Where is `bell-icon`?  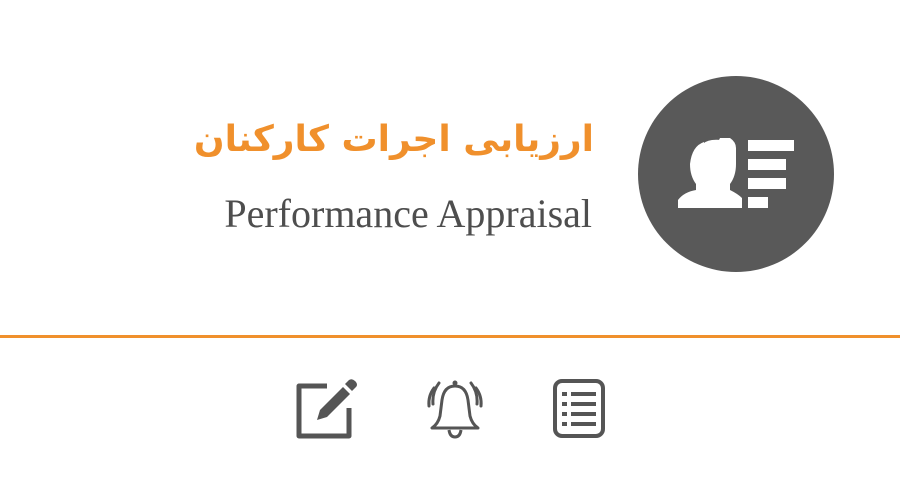
bell-icon is located at coordinates (455, 409).